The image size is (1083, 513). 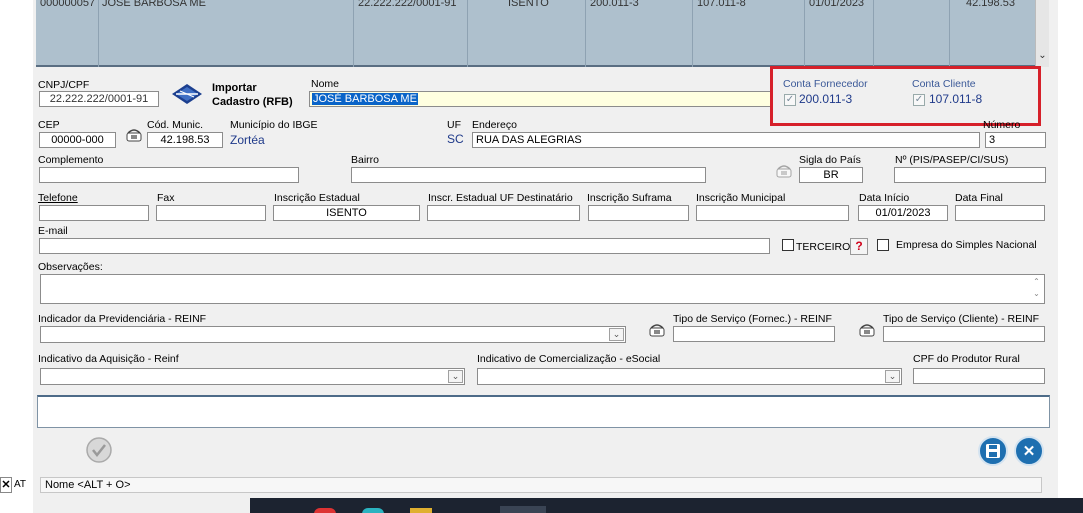 What do you see at coordinates (1042, 33) in the screenshot?
I see `grid-scrollbar: ⌄` at bounding box center [1042, 33].